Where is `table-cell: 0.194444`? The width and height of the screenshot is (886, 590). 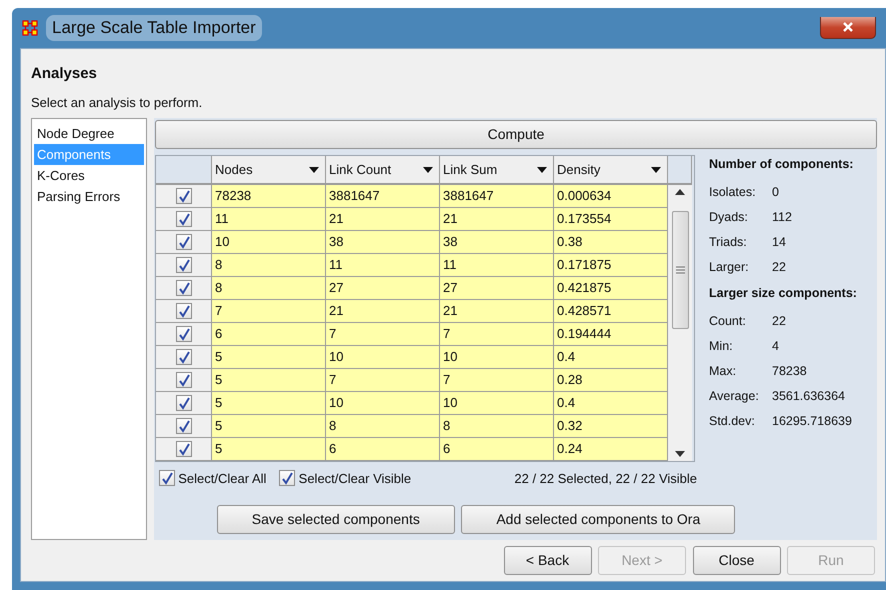 table-cell: 0.194444 is located at coordinates (611, 334).